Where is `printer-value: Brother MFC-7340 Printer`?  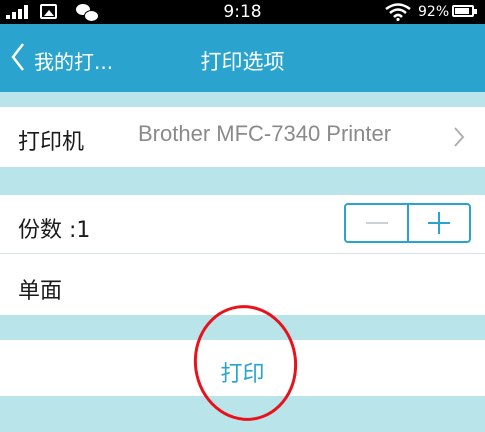
printer-value: Brother MFC-7340 Printer is located at coordinates (264, 134).